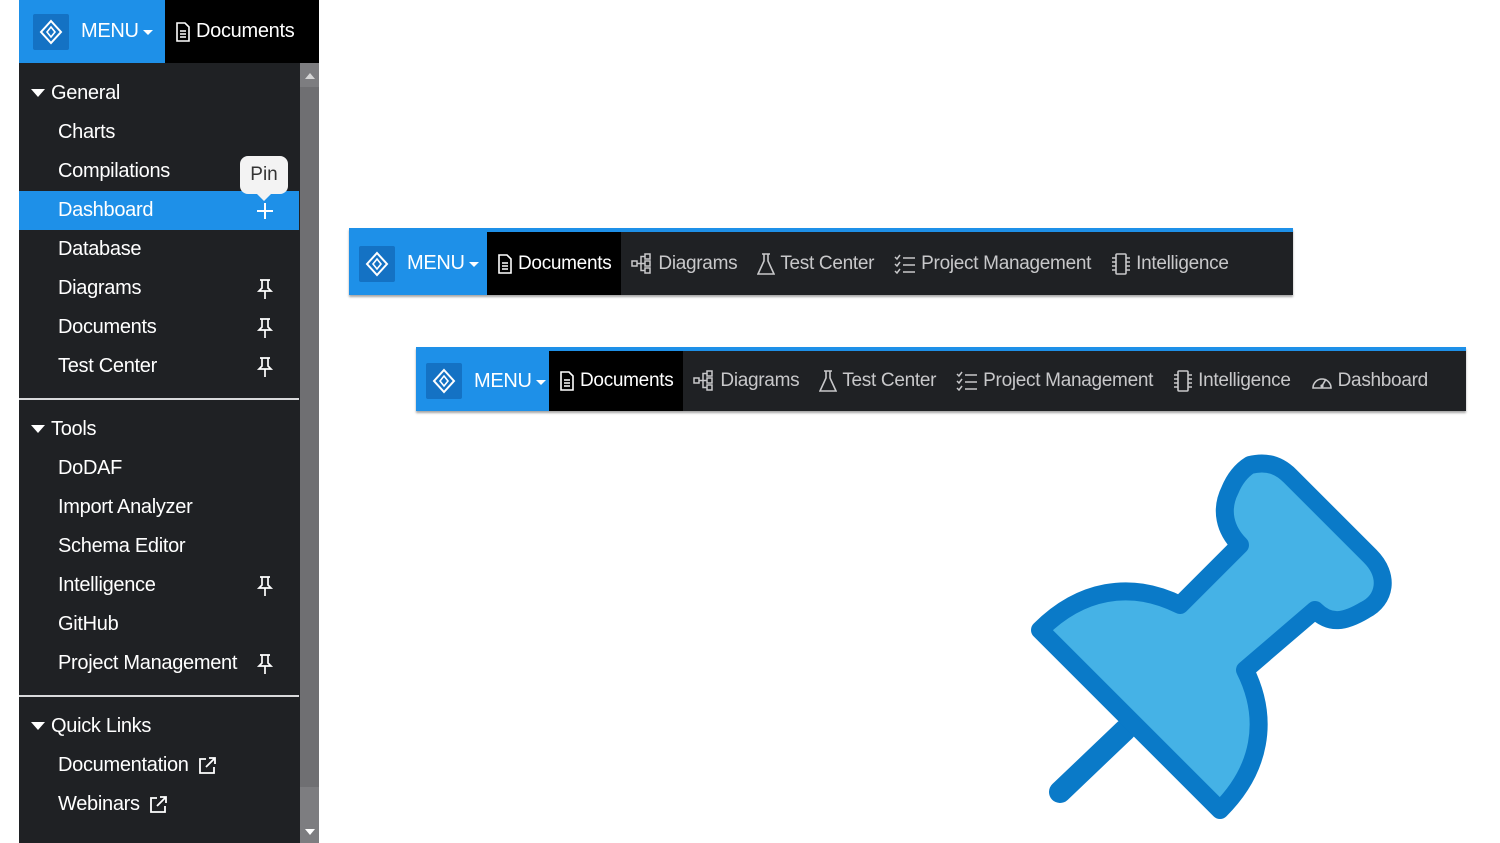  Describe the element at coordinates (310, 76) in the screenshot. I see `scroll-up-icon` at that location.